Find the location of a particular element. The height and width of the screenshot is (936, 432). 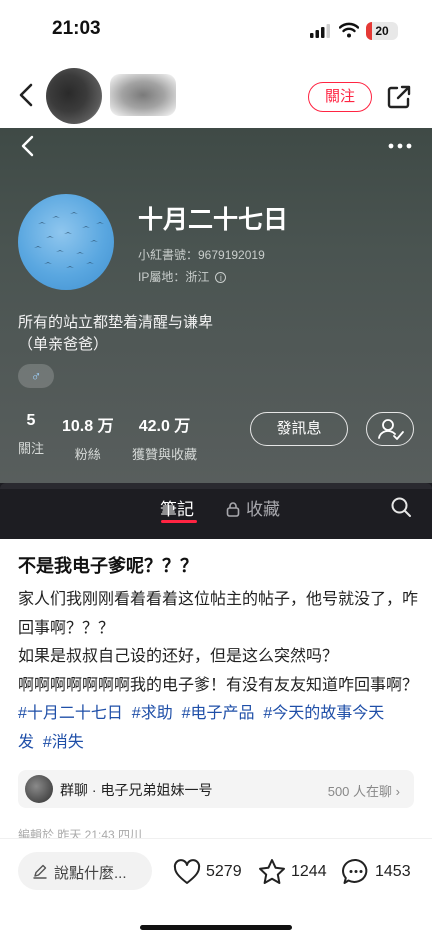

collect-button: 1244 is located at coordinates (293, 872).